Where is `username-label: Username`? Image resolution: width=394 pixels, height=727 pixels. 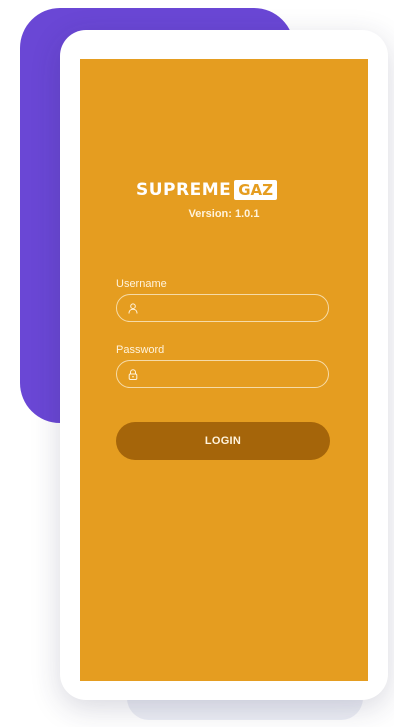
username-label: Username is located at coordinates (141, 284).